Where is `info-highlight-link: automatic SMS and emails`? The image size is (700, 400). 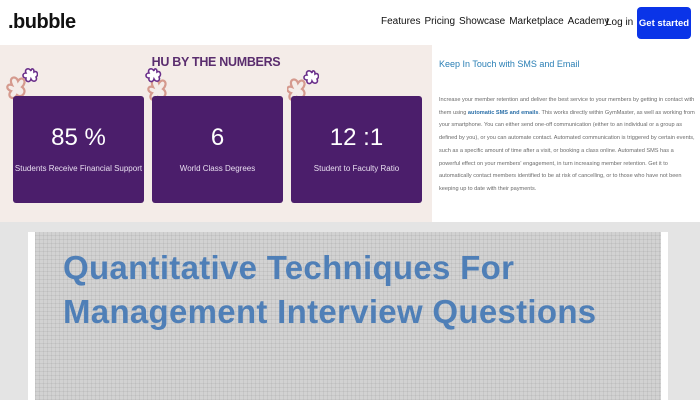
info-highlight-link: automatic SMS and emails is located at coordinates (503, 113).